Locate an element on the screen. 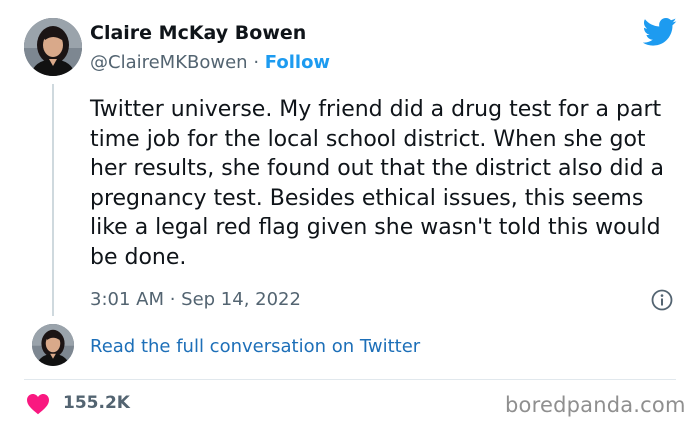 This screenshot has width=700, height=431. author-name: Claire McKay Bowen is located at coordinates (198, 33).